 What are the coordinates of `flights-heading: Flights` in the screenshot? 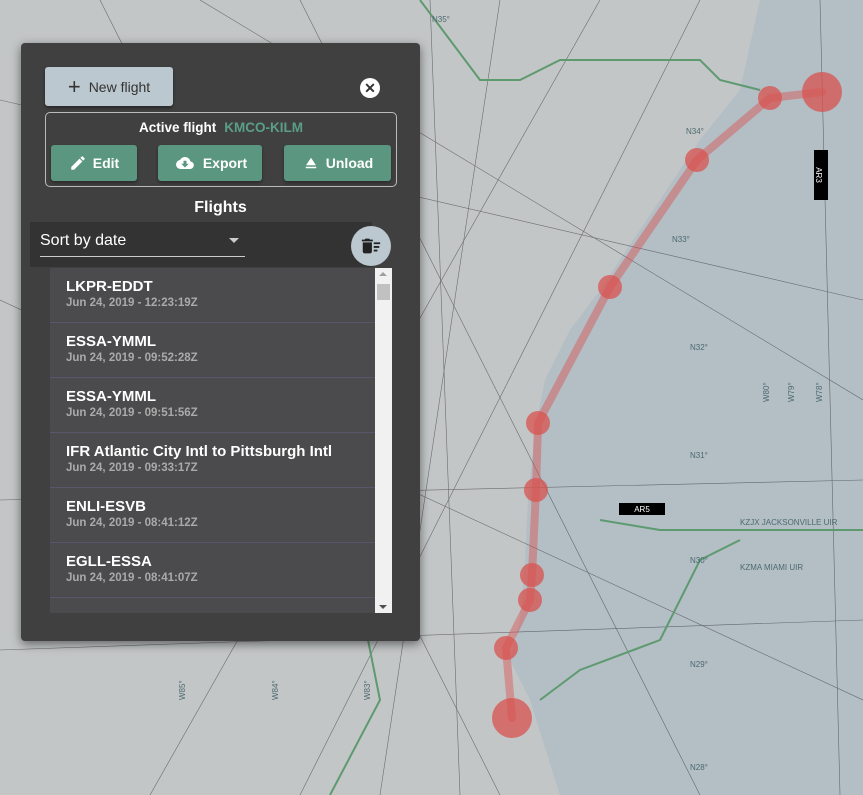 It's located at (220, 207).